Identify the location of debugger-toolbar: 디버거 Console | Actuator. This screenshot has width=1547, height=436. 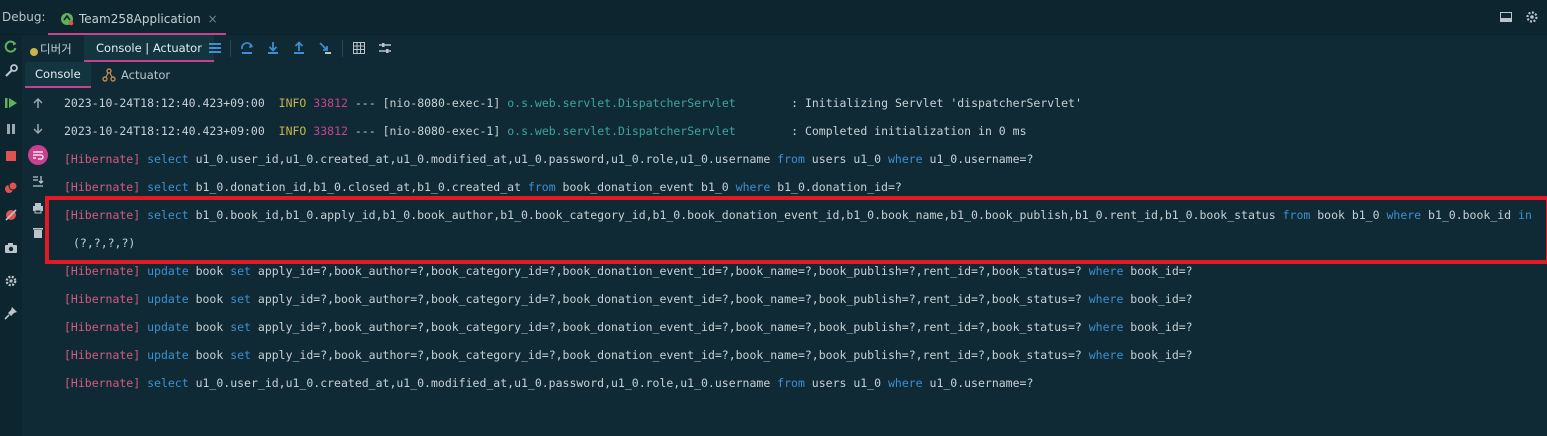
(784, 48).